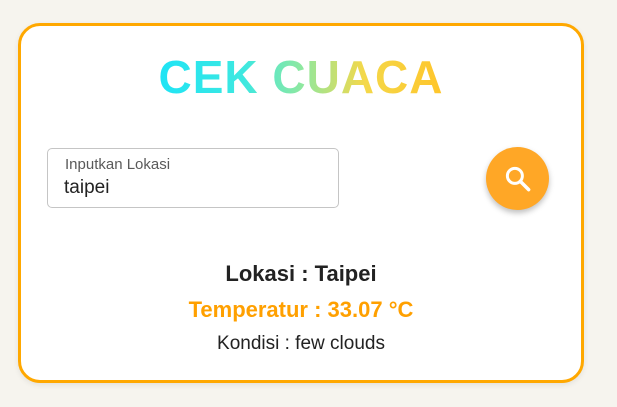 The image size is (617, 407). I want to click on location-field: Inputkan Lokasi, so click(193, 178).